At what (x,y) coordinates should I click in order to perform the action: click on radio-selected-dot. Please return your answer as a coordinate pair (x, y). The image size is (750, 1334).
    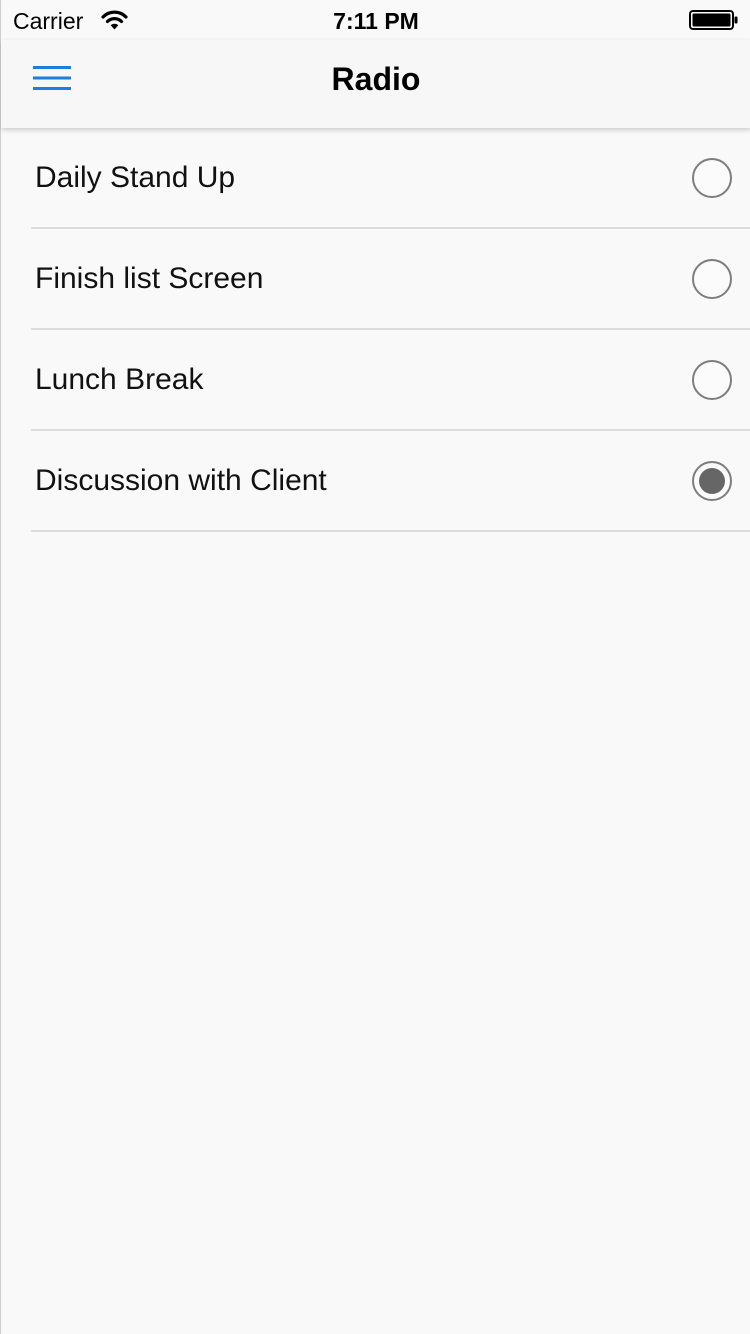
    Looking at the image, I should click on (712, 481).